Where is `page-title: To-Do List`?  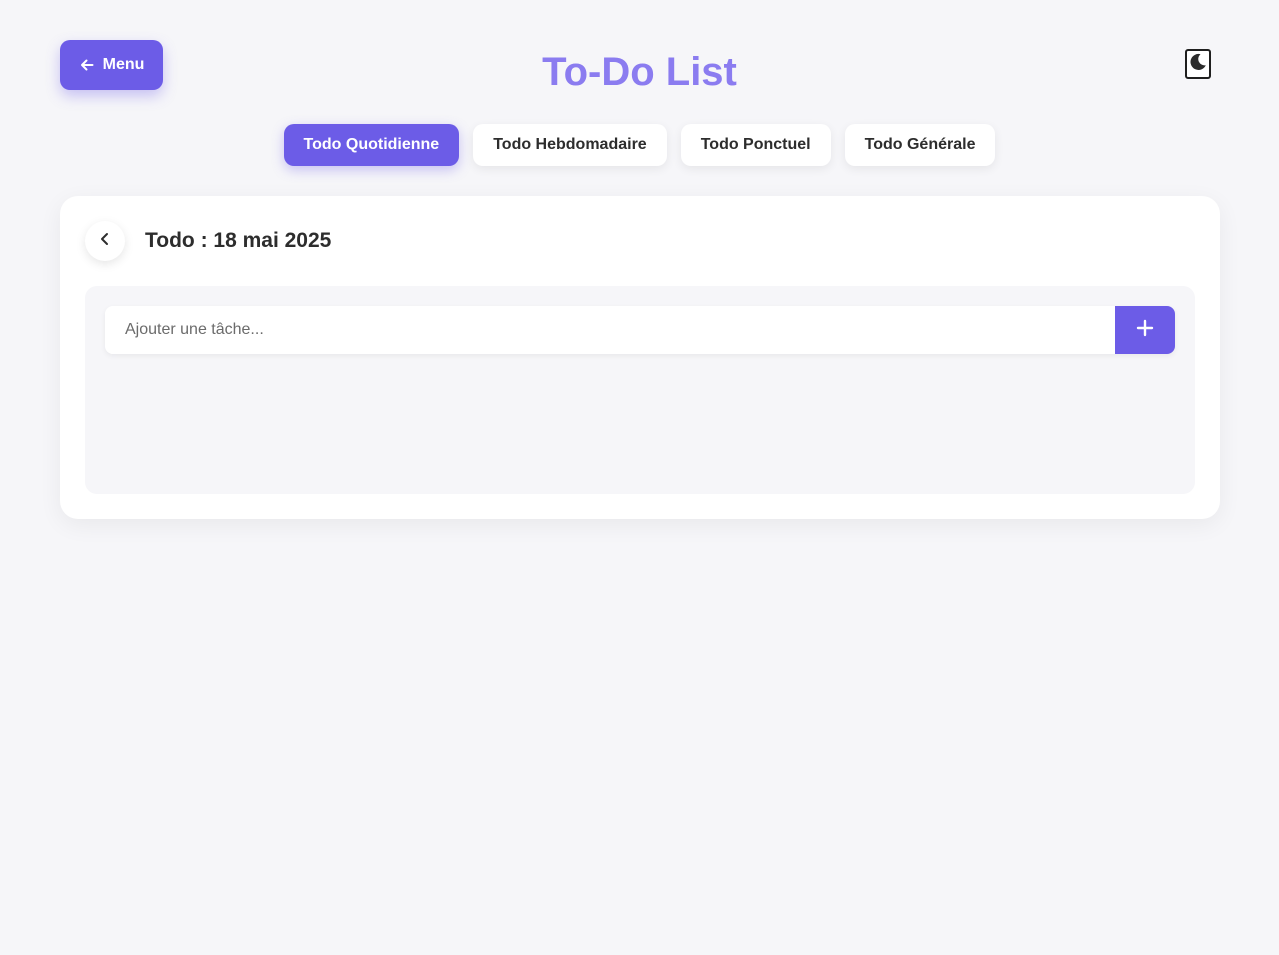 page-title: To-Do List is located at coordinates (639, 72).